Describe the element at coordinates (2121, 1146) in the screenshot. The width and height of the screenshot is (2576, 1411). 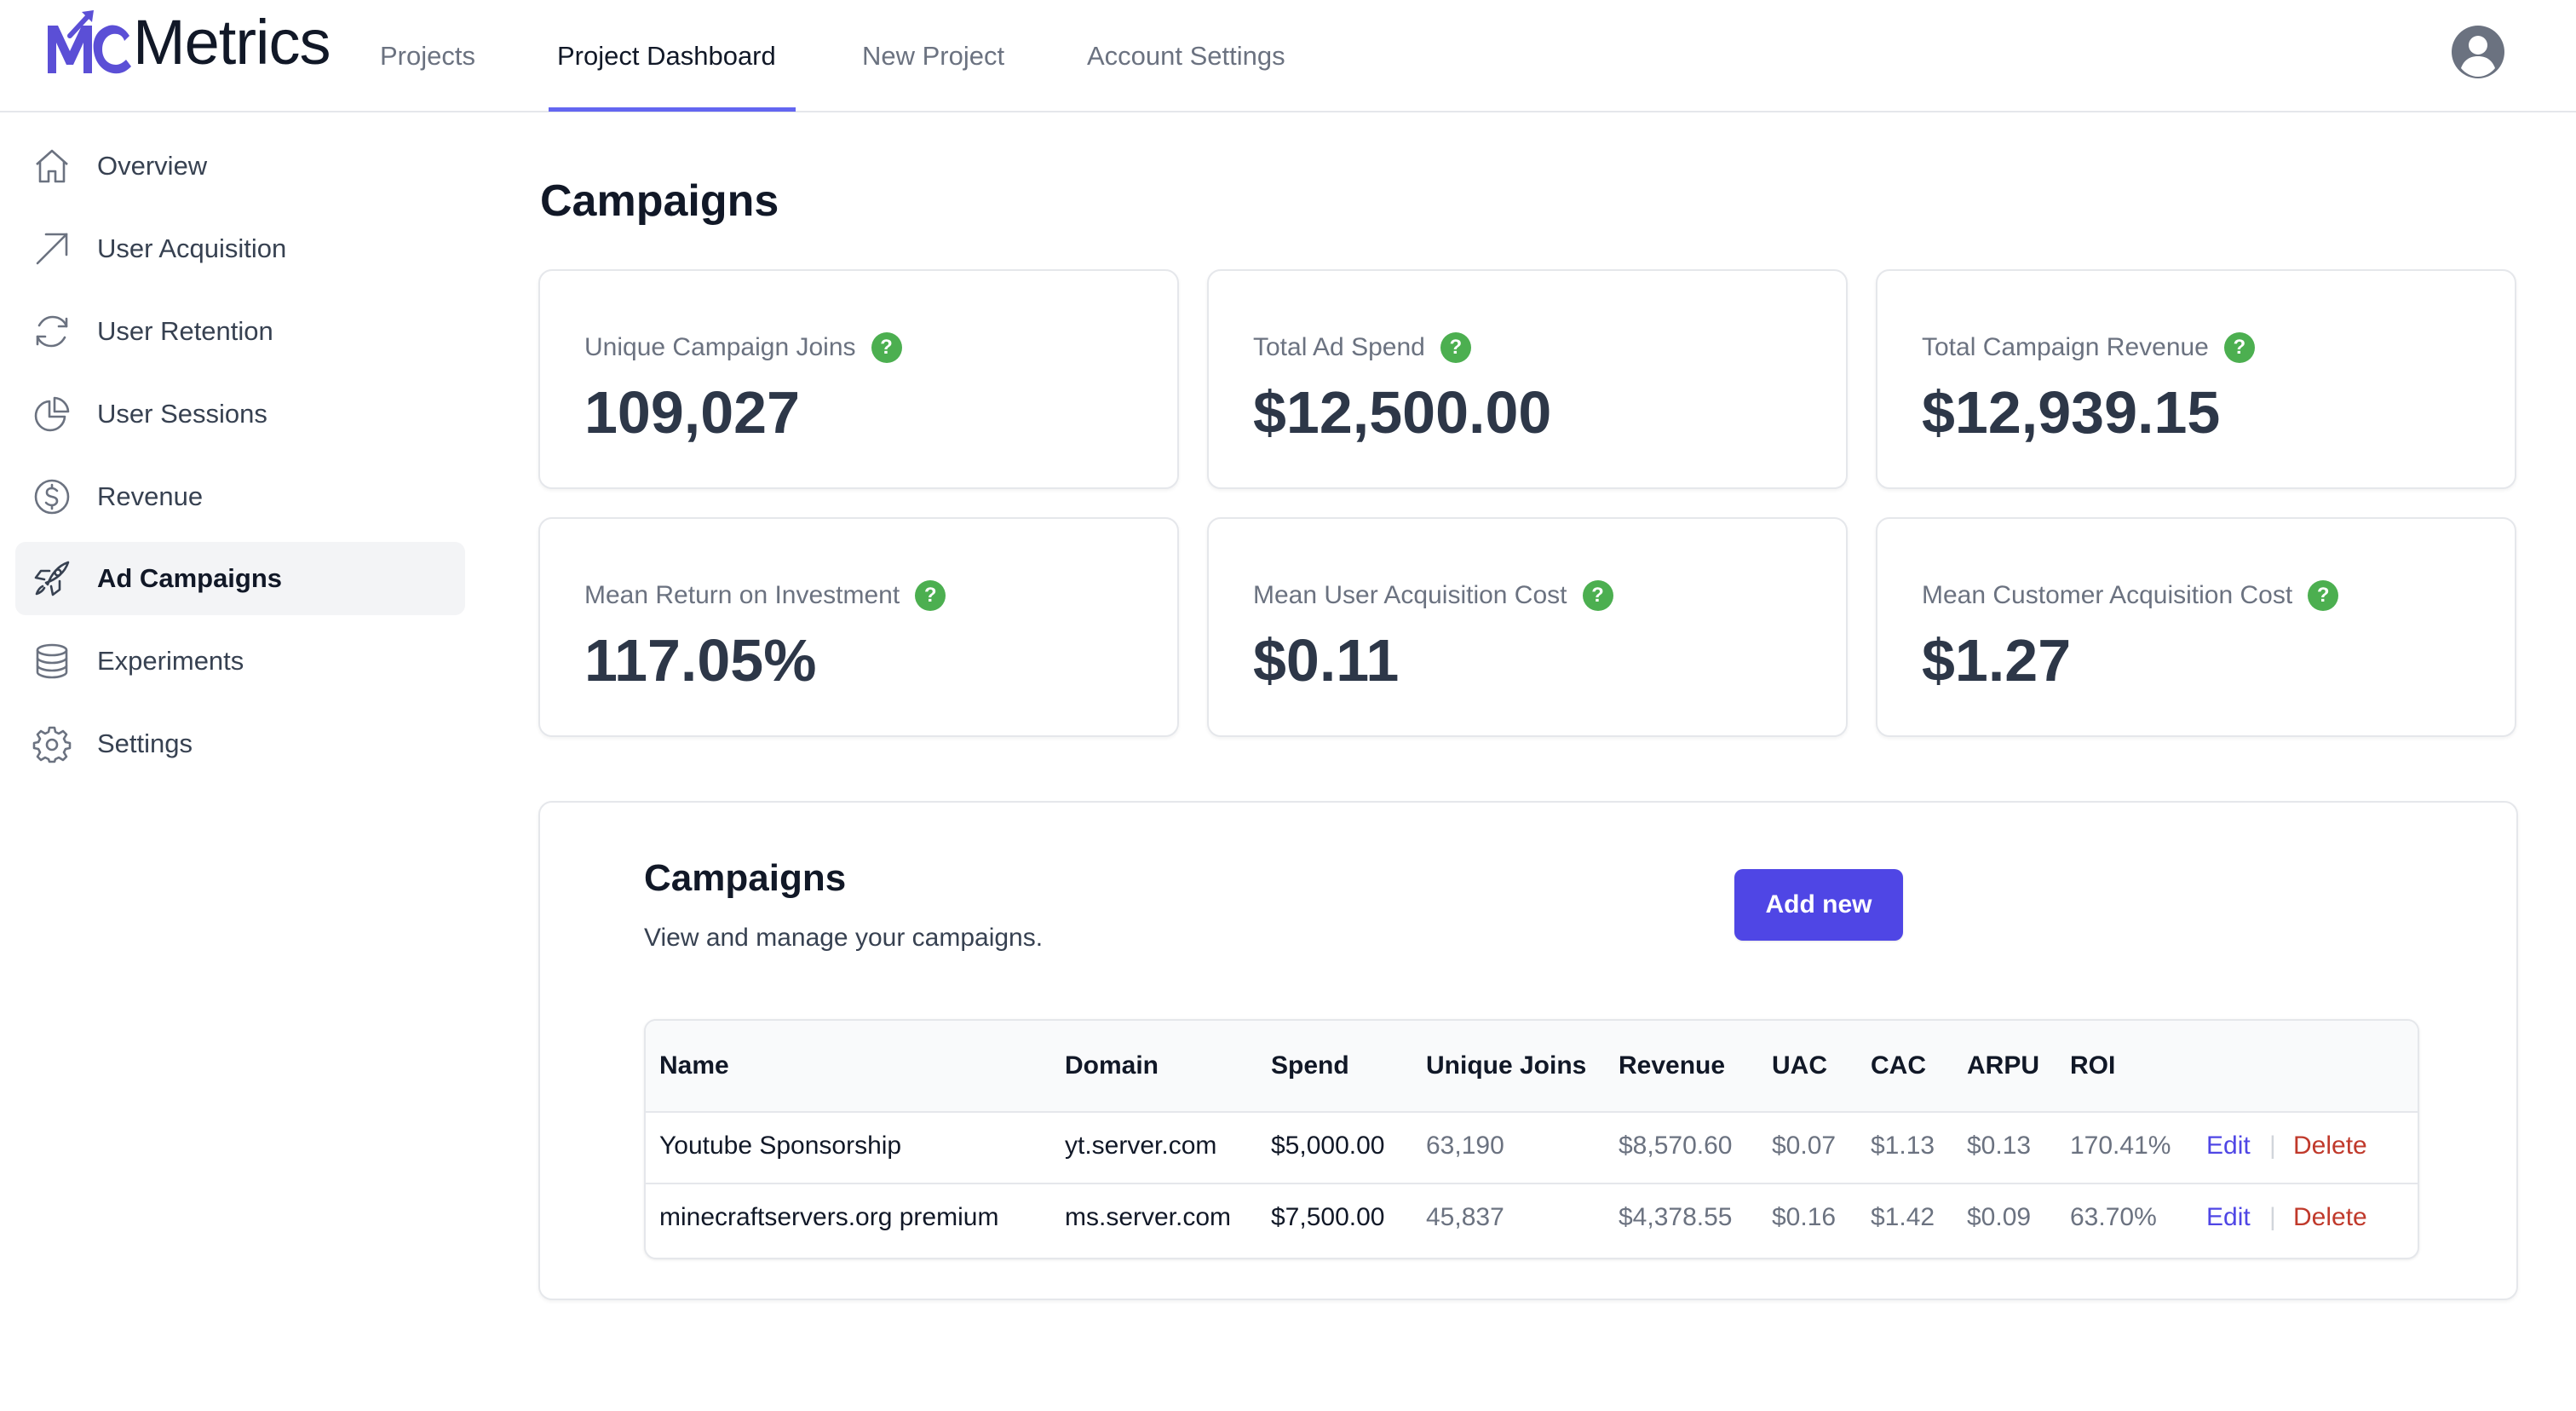
I see `cell-roi: 170.41%` at that location.